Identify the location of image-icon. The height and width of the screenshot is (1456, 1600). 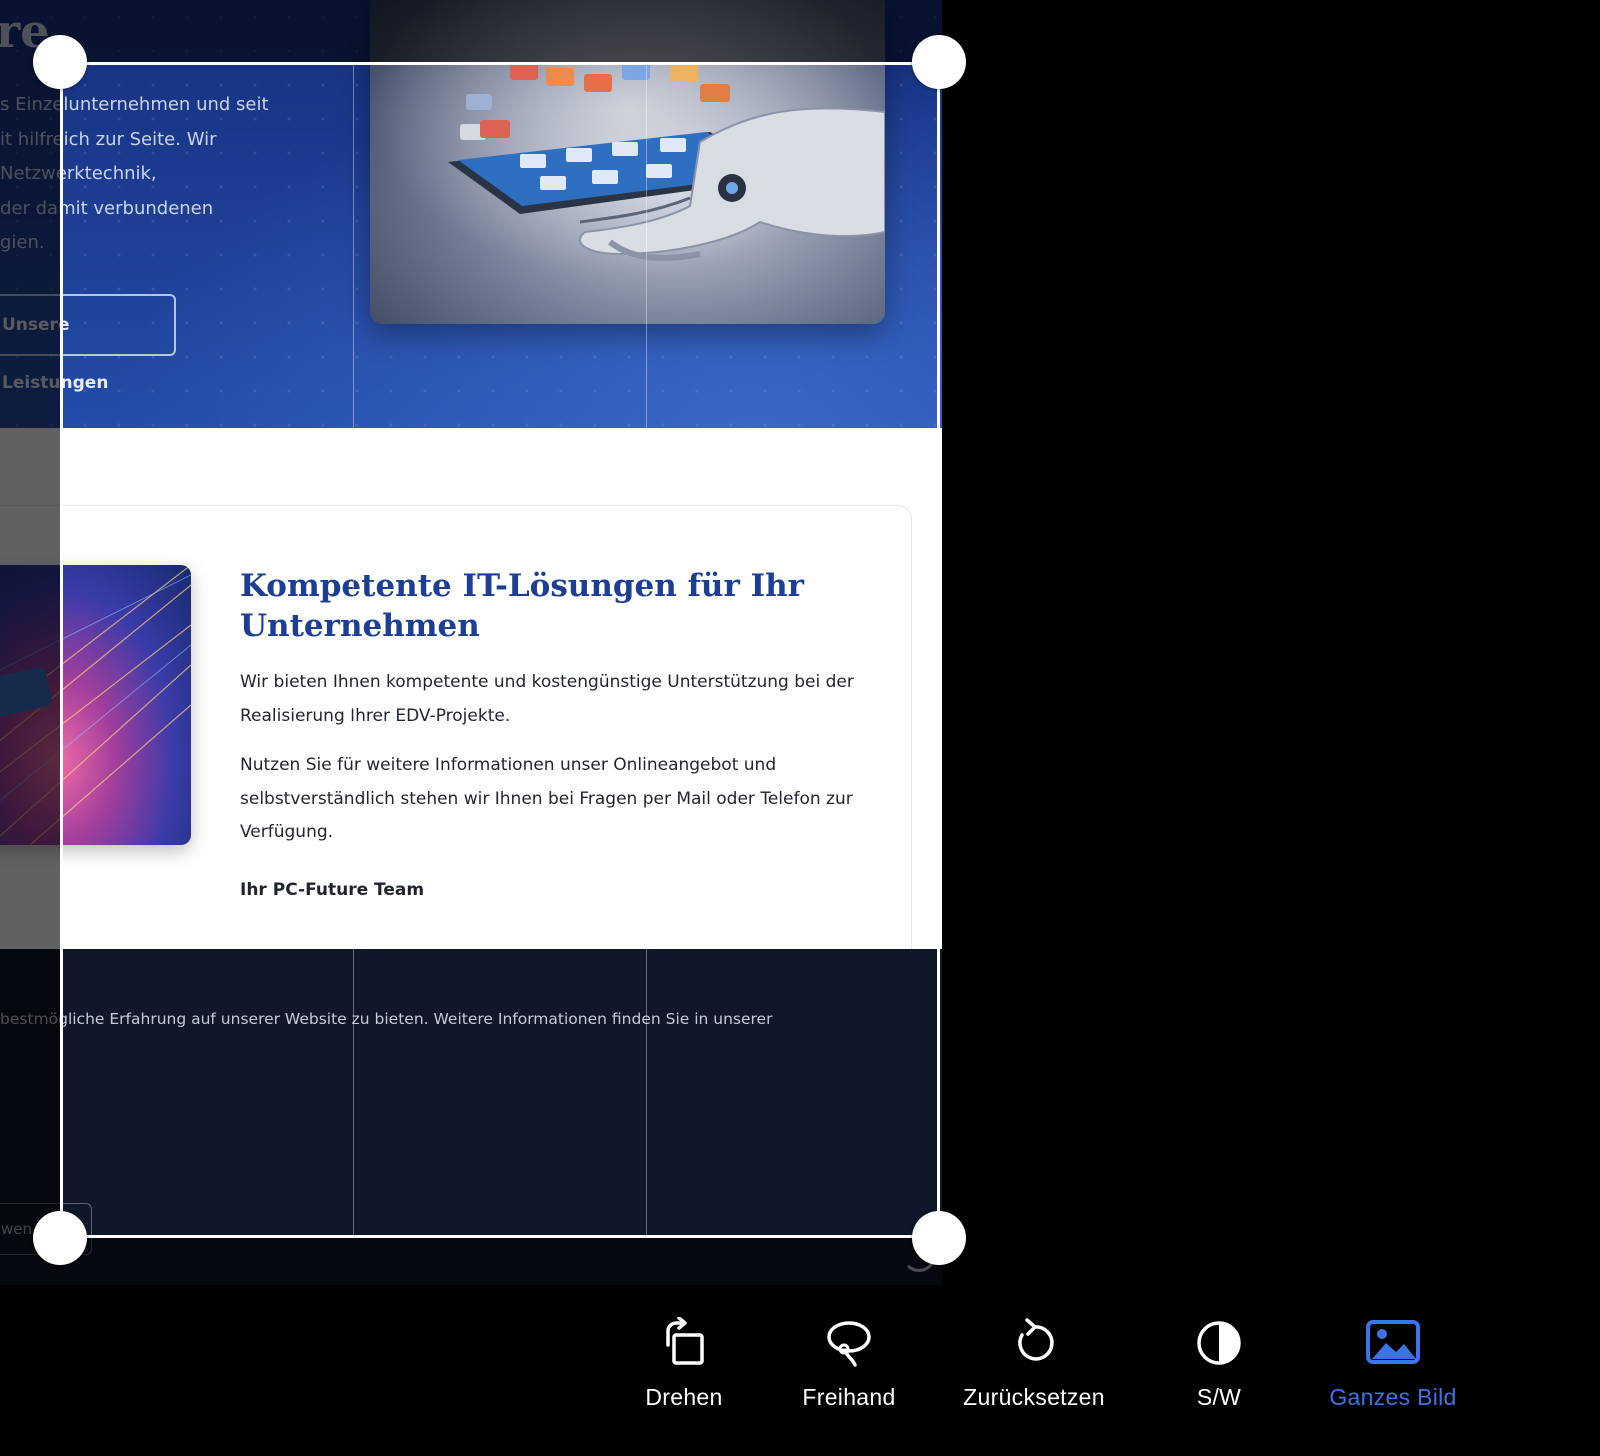
(1393, 1343).